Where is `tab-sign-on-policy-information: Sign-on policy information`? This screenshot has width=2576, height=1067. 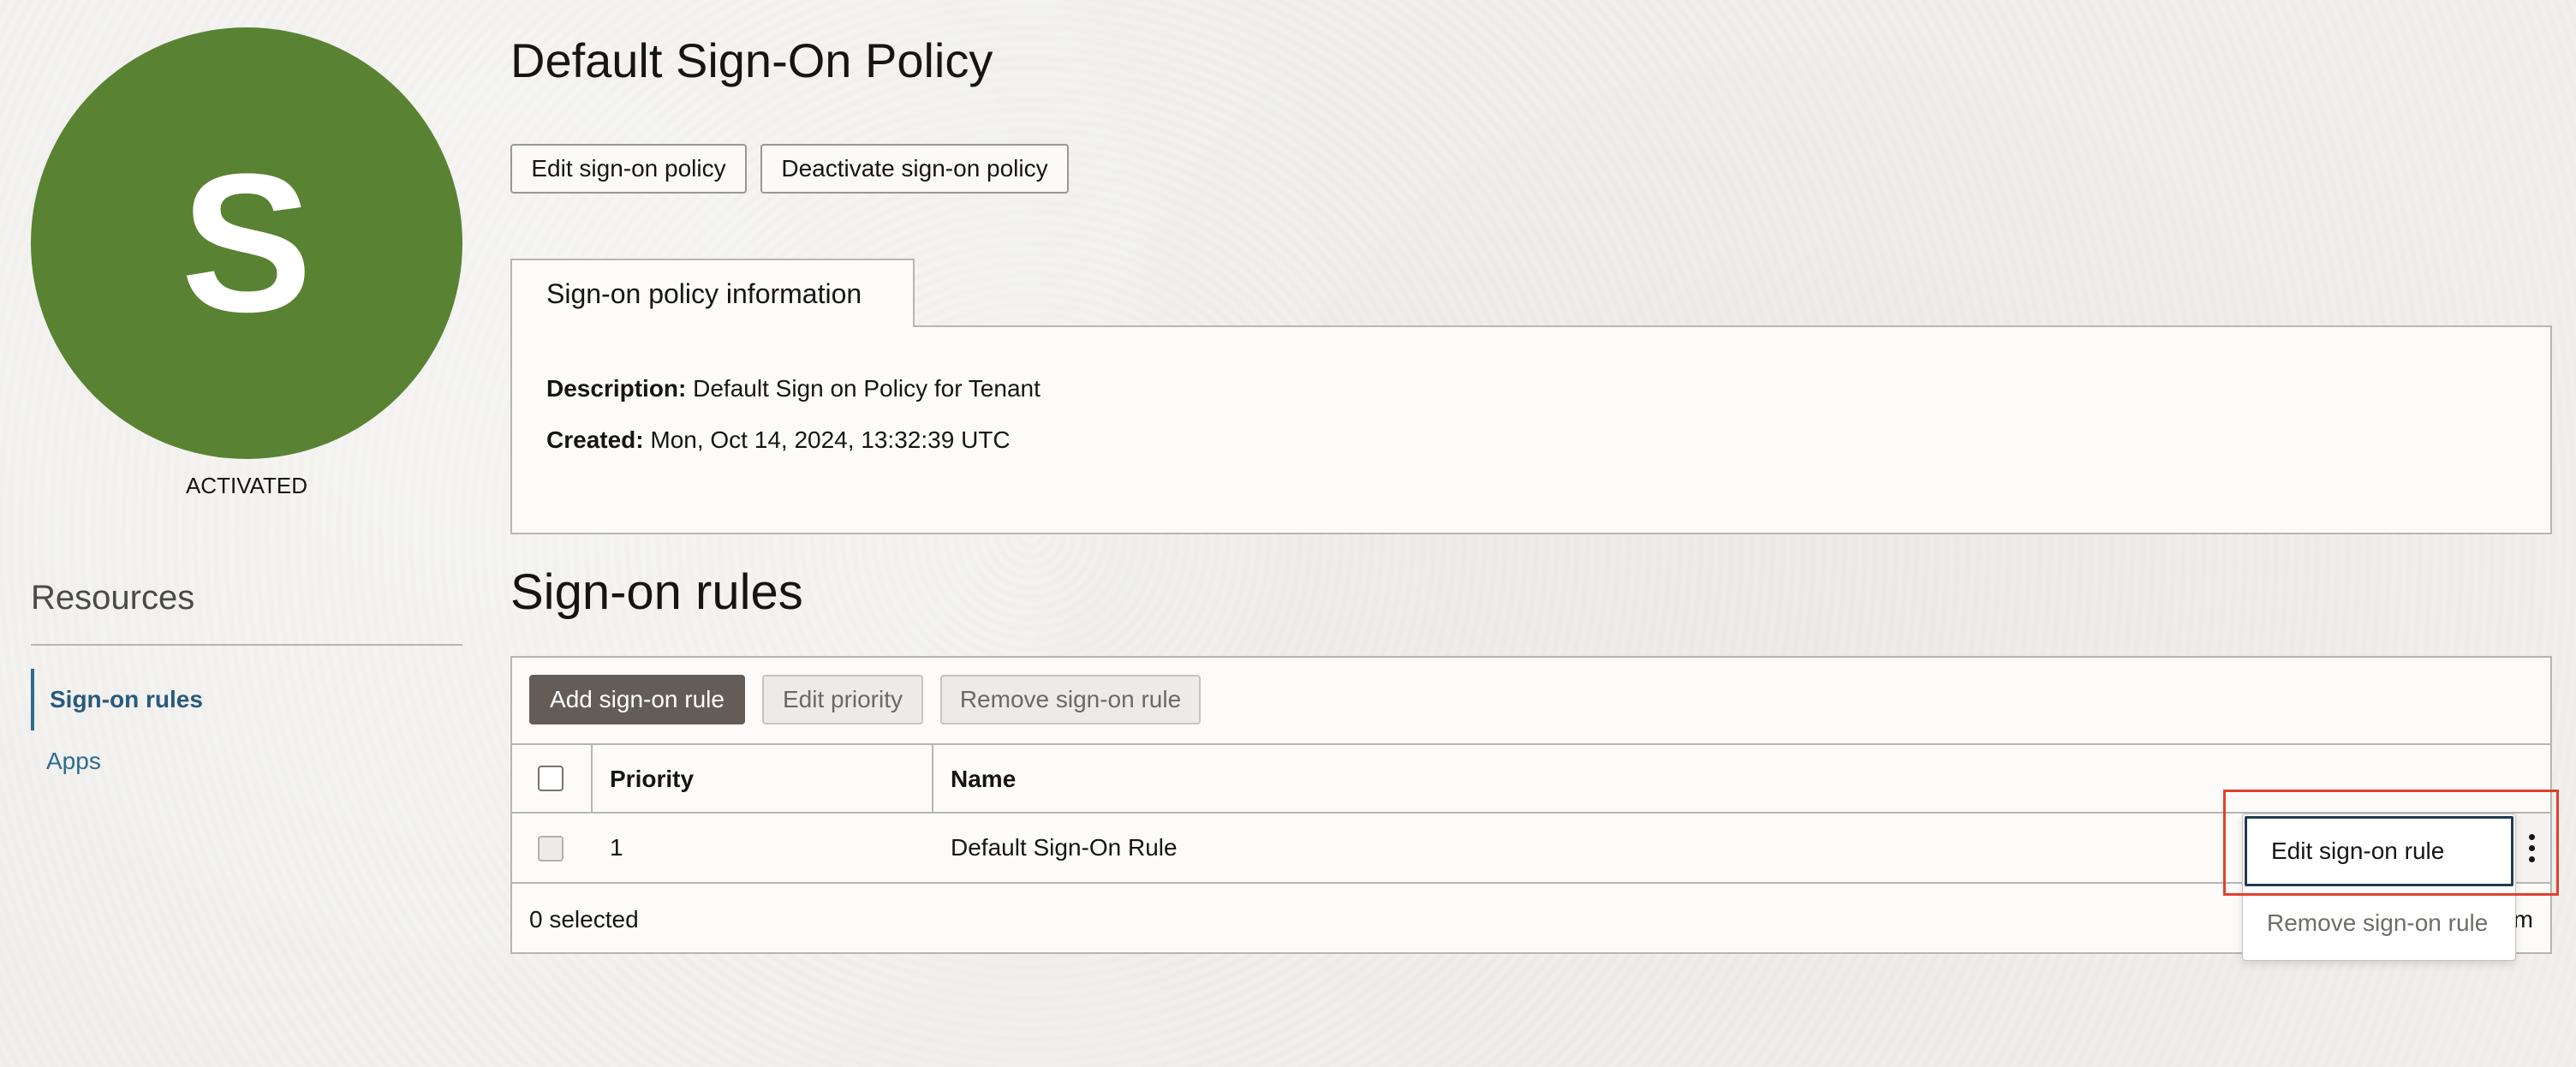 tab-sign-on-policy-information: Sign-on policy information is located at coordinates (712, 293).